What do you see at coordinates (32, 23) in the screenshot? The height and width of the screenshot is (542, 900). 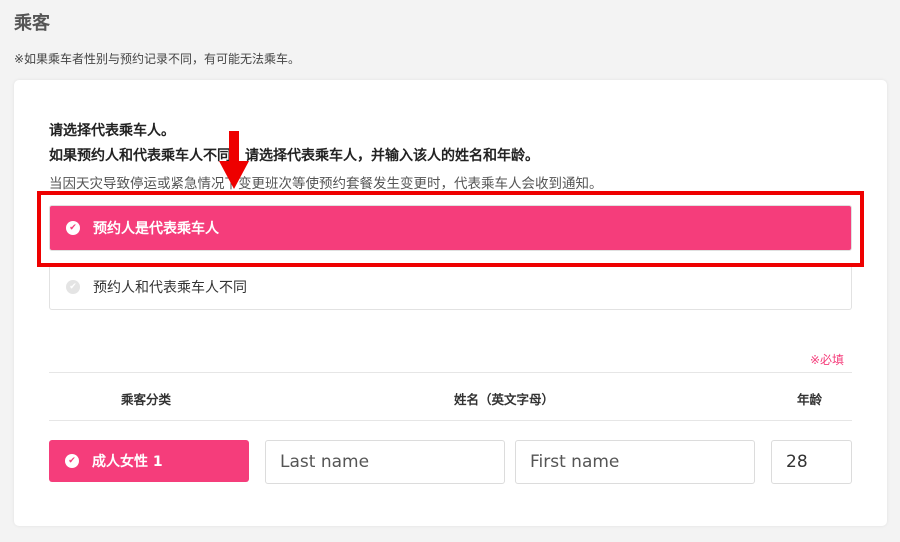 I see `section-title: 乘客` at bounding box center [32, 23].